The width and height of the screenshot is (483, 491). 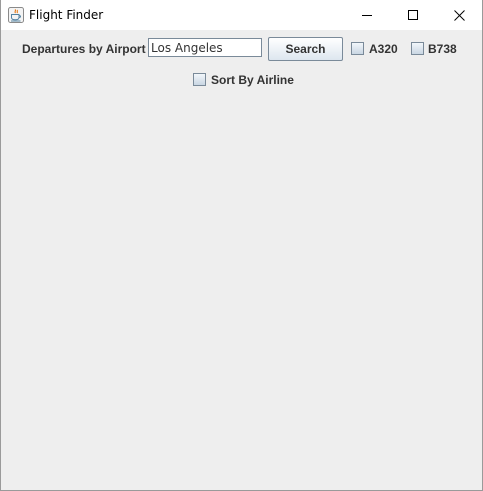 I want to click on java-cup-icon, so click(x=16, y=15).